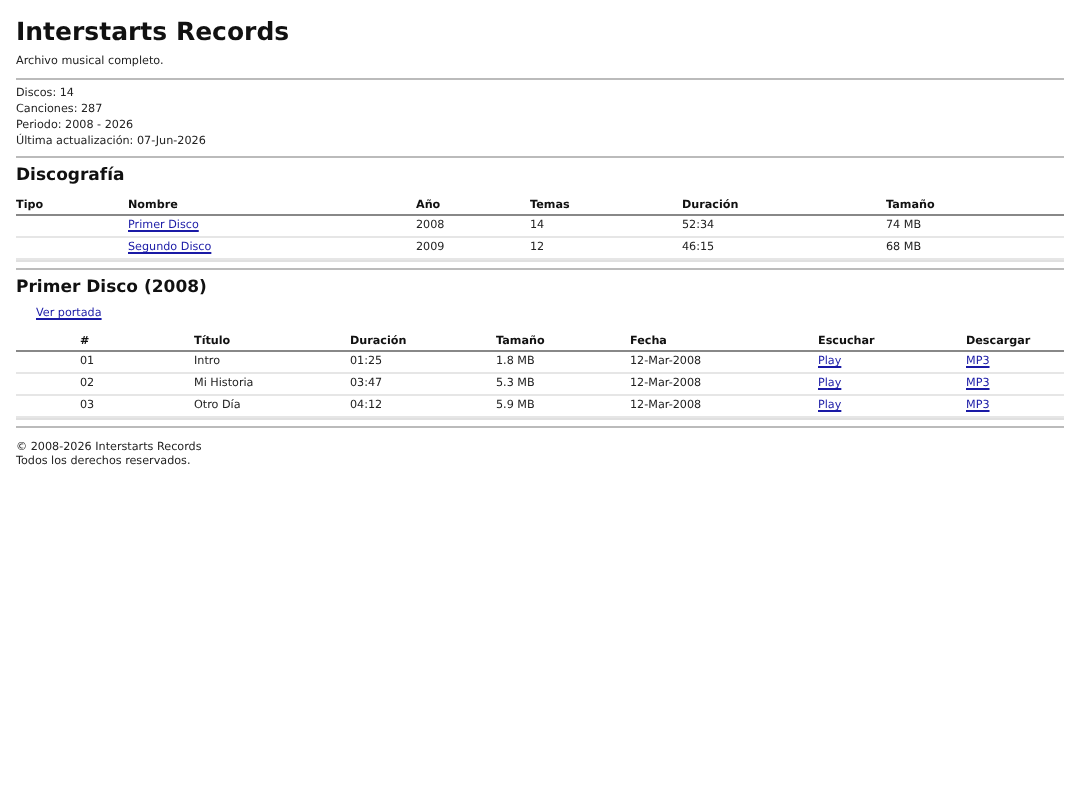 Image resolution: width=1080 pixels, height=810 pixels. I want to click on section-heading: Discografía, so click(71, 176).